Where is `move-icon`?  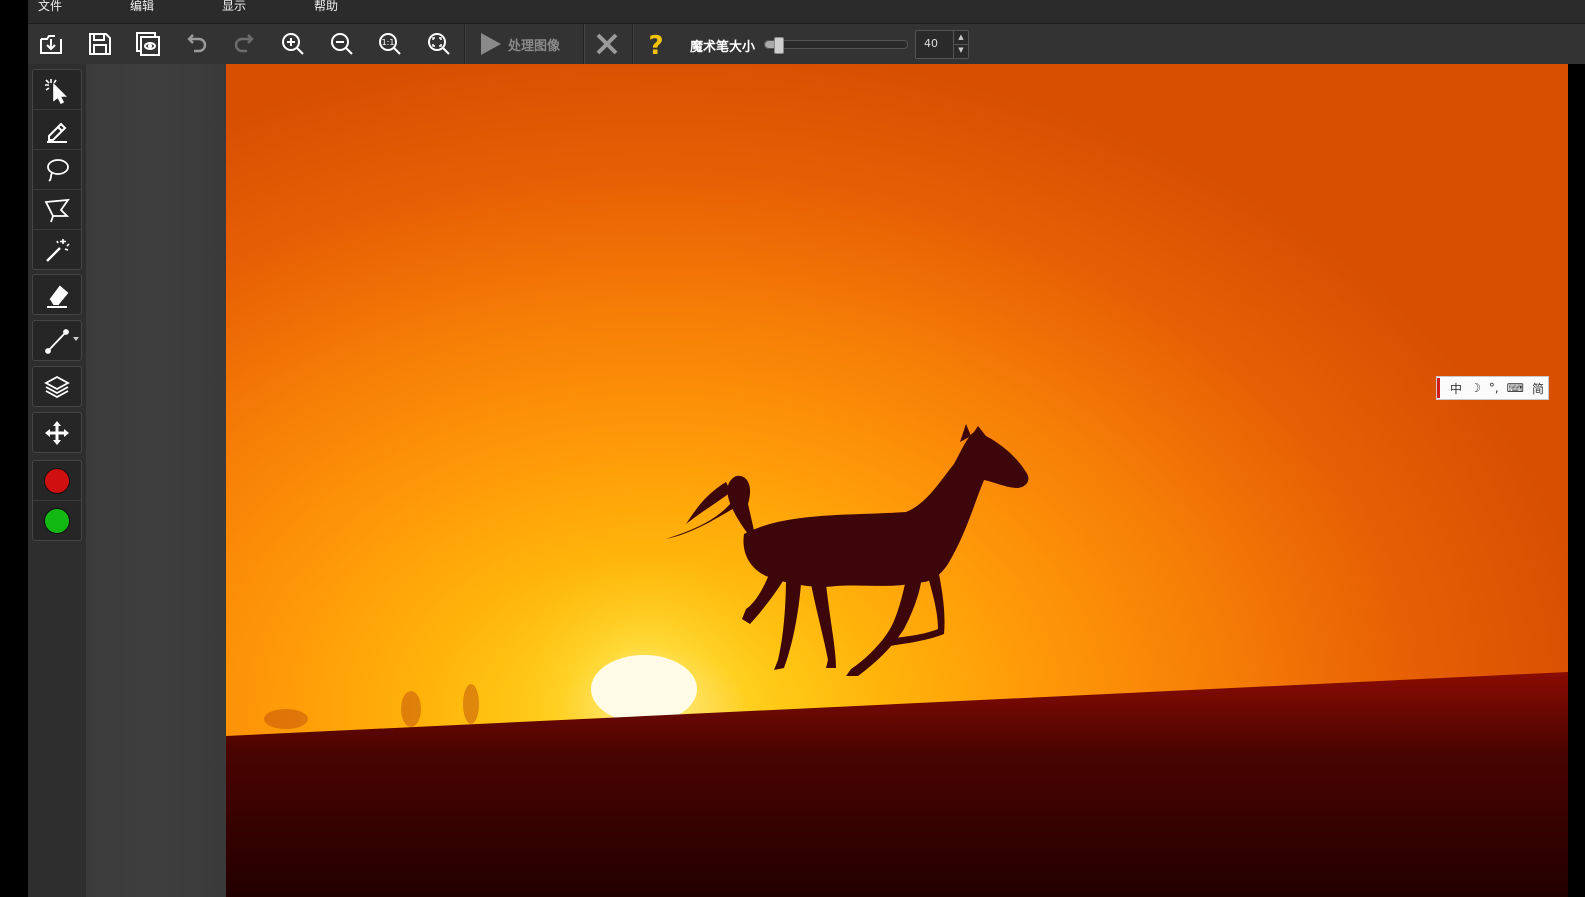
move-icon is located at coordinates (57, 432).